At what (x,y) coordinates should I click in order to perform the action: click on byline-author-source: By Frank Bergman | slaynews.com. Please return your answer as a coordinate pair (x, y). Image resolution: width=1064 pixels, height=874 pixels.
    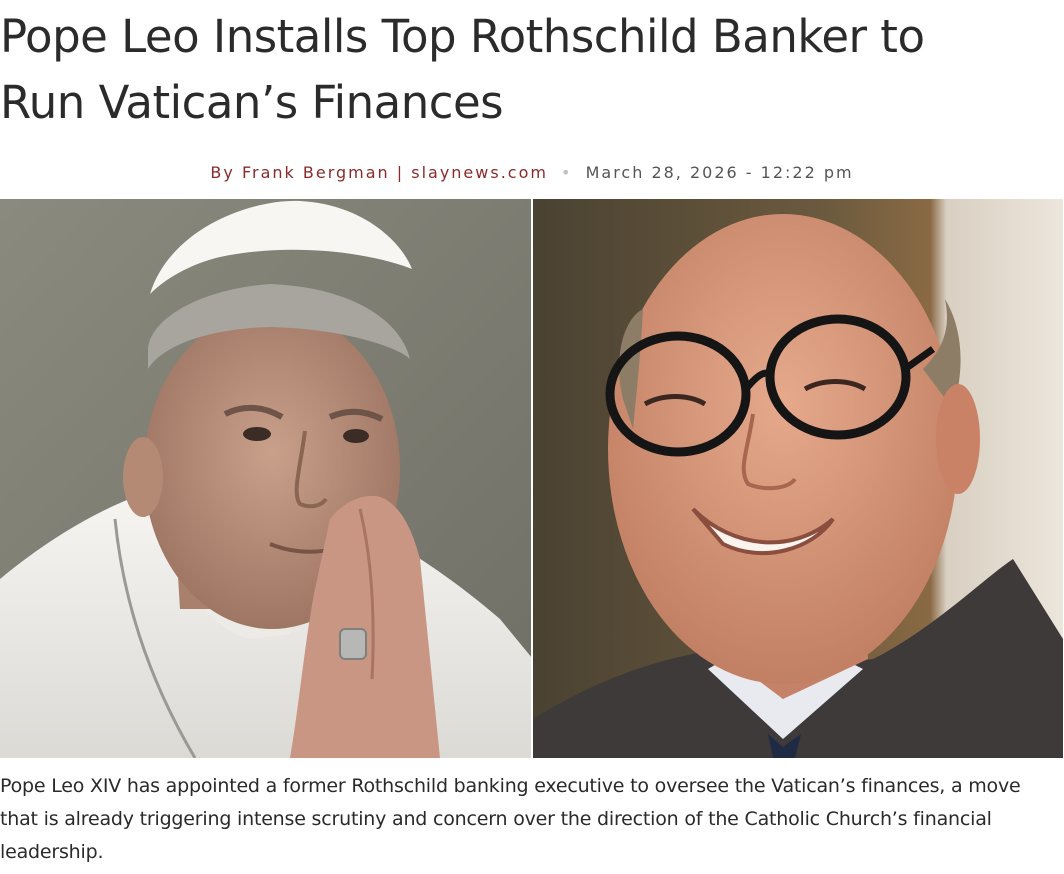
    Looking at the image, I should click on (379, 172).